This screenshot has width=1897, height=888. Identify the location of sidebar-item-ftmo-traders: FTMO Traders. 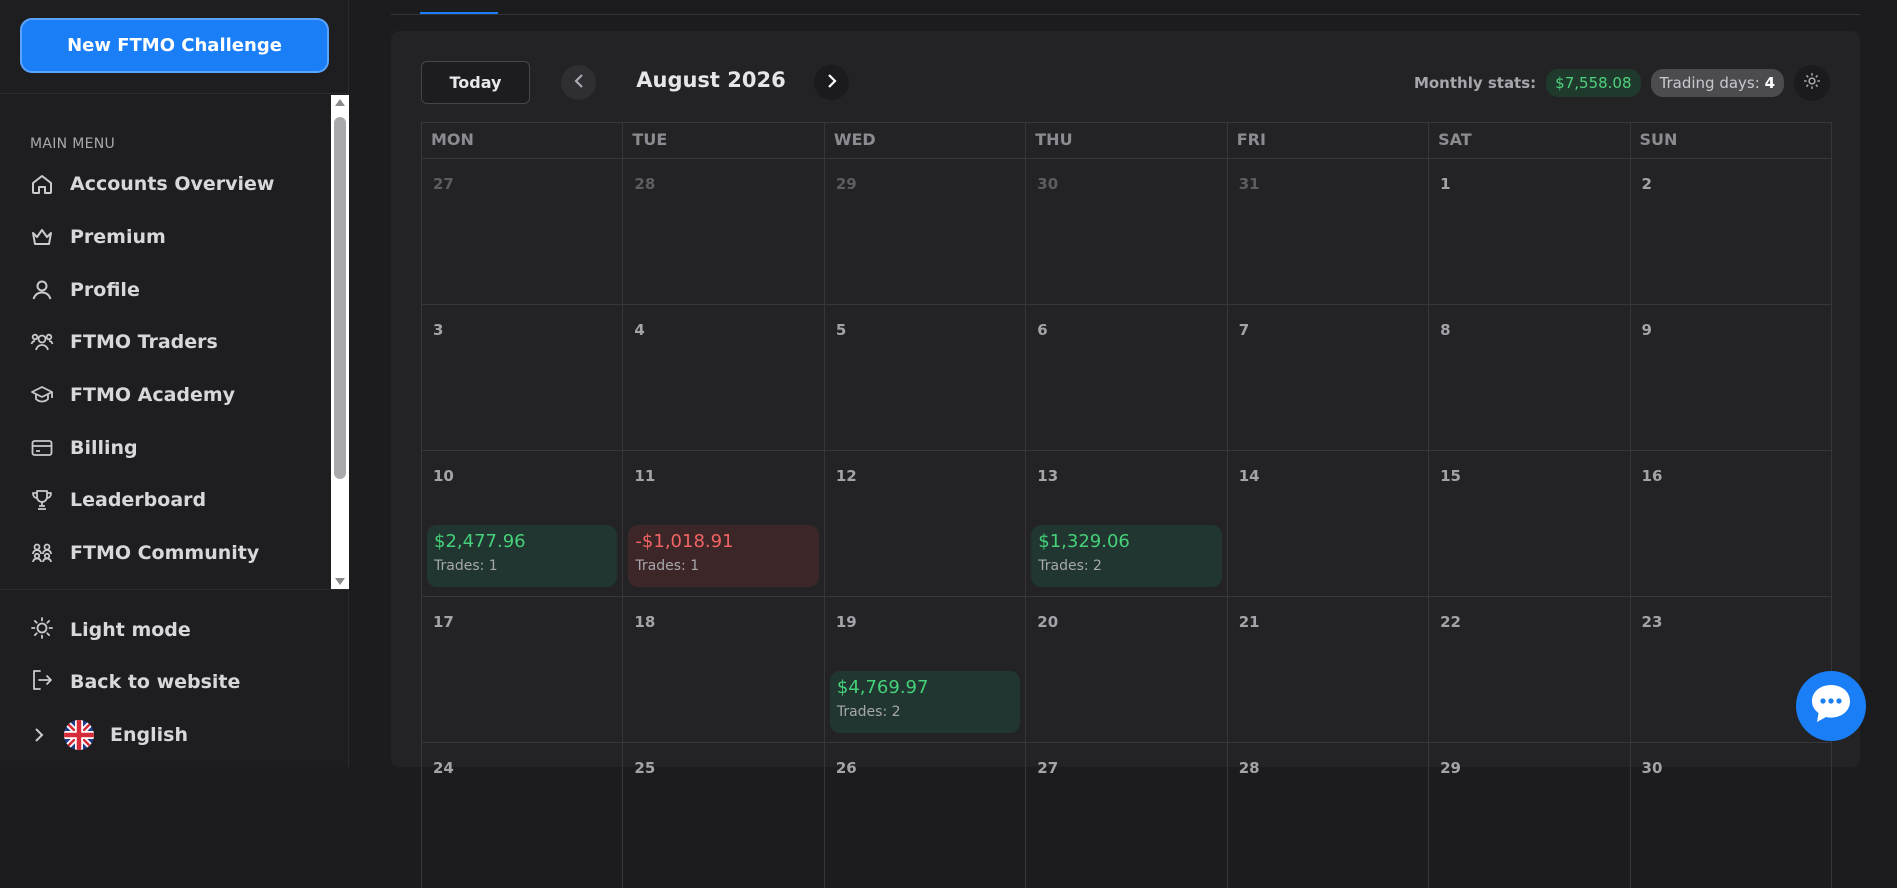
(175, 342).